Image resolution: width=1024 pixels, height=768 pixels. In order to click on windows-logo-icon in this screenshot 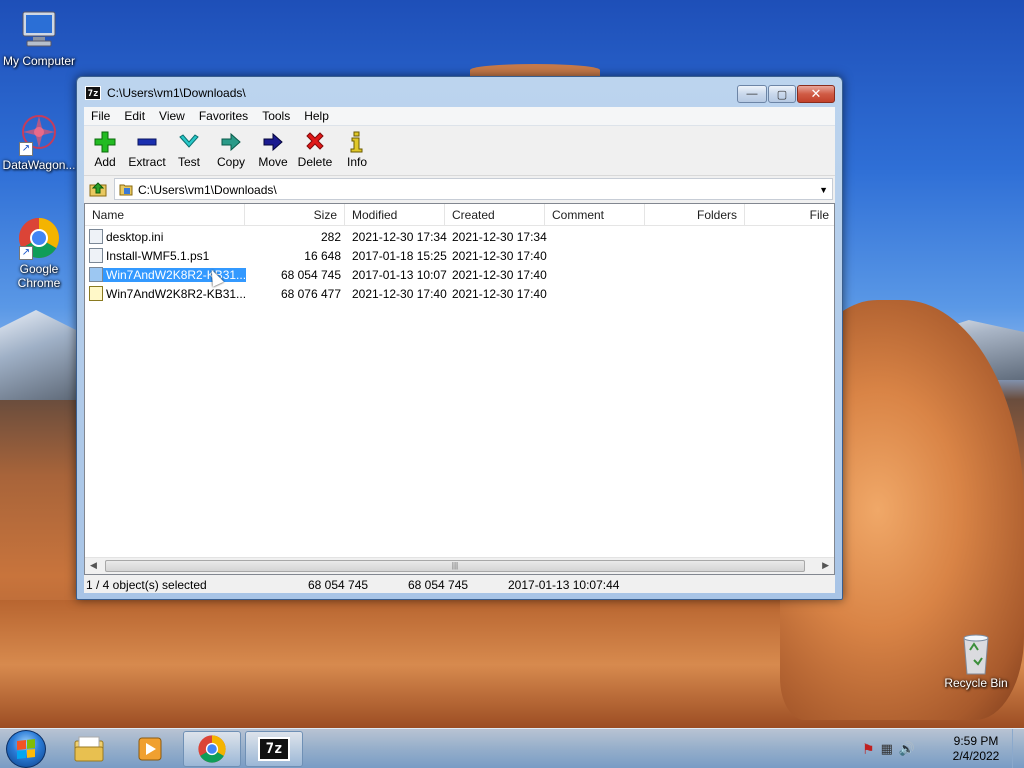, I will do `click(26, 749)`.